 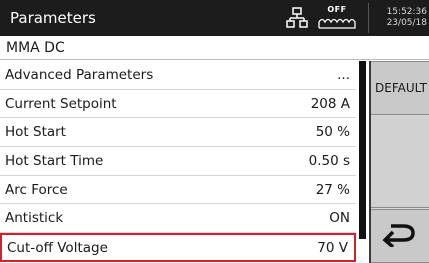 I want to click on param-label: Current Setpoint, so click(x=61, y=103).